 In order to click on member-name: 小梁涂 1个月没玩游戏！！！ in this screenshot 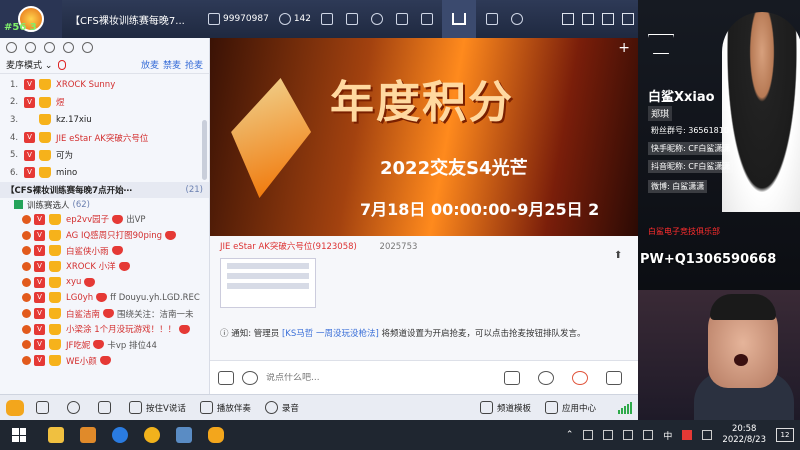, I will do `click(121, 330)`.